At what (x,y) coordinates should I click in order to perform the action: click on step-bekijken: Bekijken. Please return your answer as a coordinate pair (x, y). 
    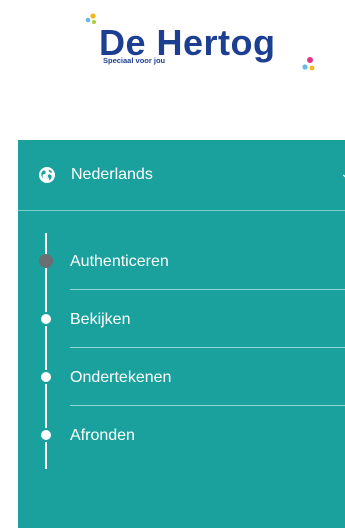
    Looking at the image, I should click on (181, 319).